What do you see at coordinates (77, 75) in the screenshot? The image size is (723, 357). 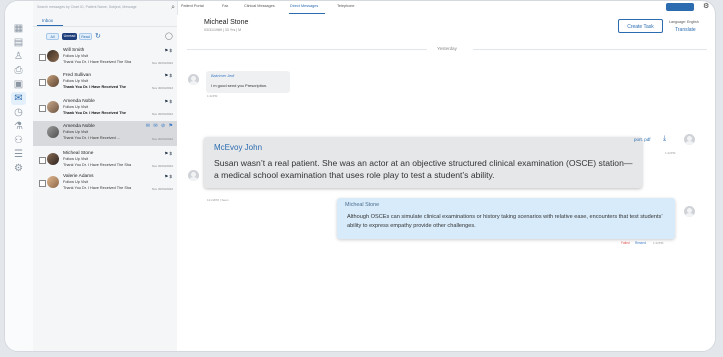 I see `sender-name: Fred Sullivan` at bounding box center [77, 75].